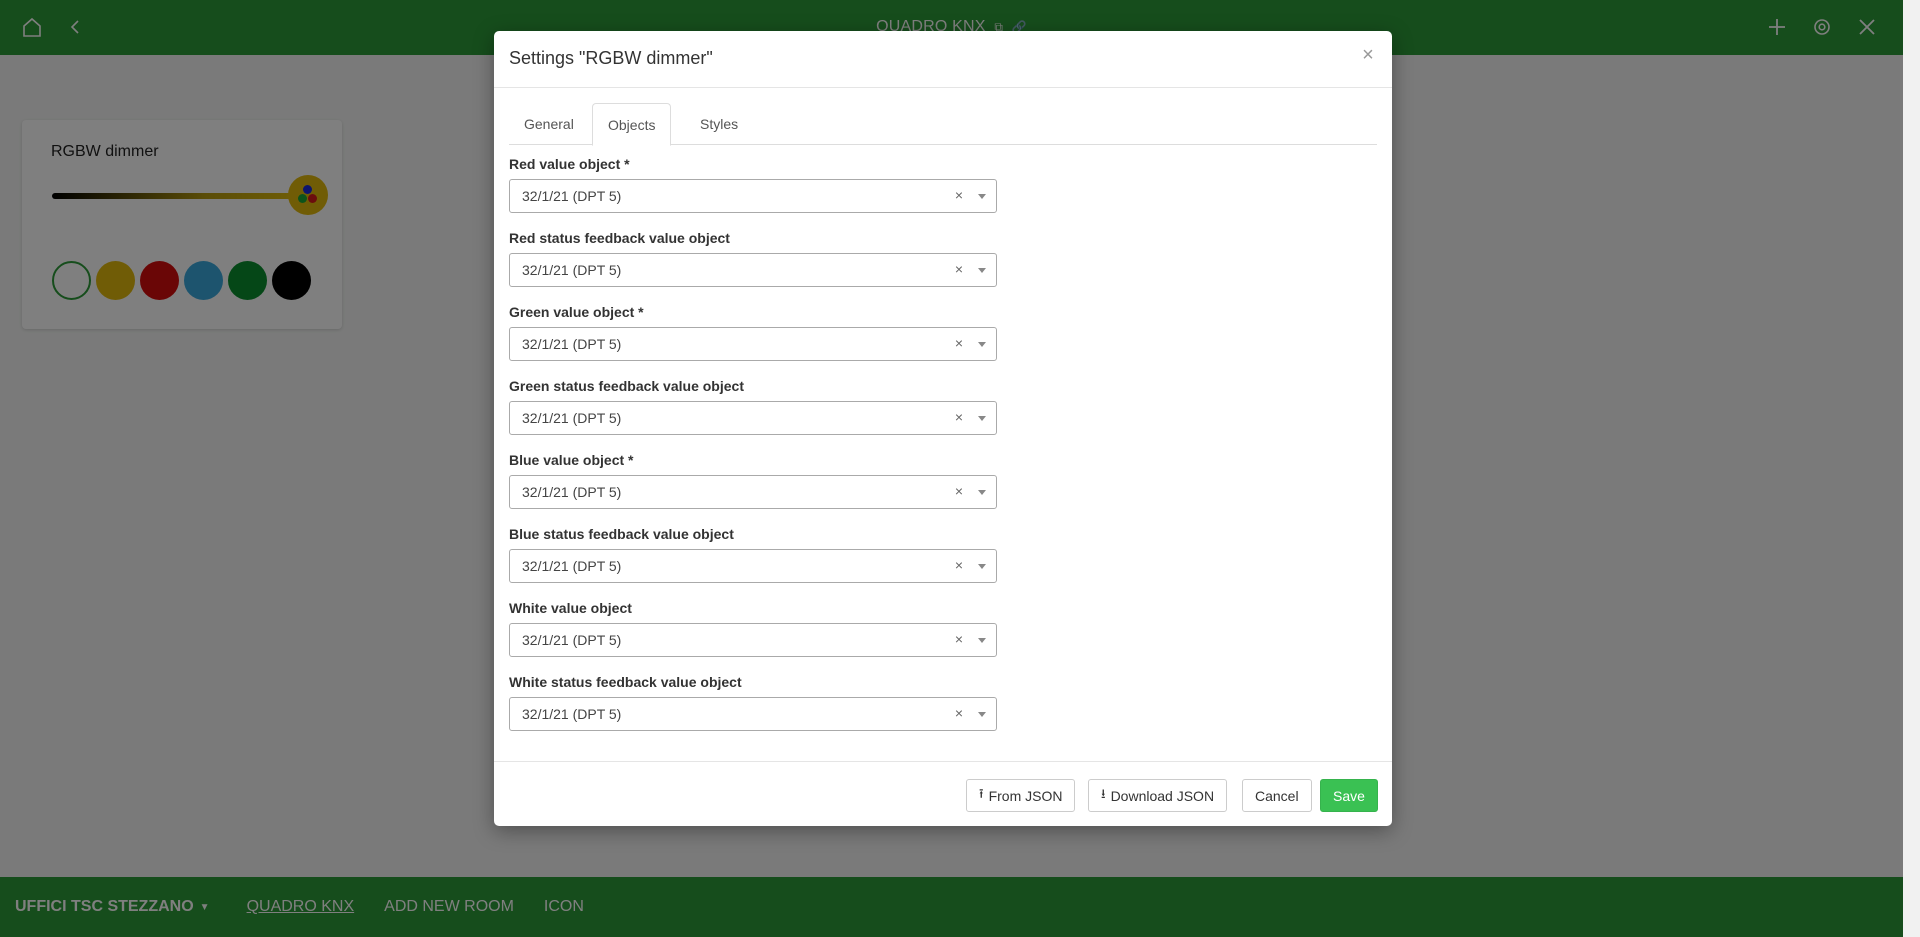  Describe the element at coordinates (753, 344) in the screenshot. I see `green-value-object-select: 32/1/21 (DPT 5) ×` at that location.